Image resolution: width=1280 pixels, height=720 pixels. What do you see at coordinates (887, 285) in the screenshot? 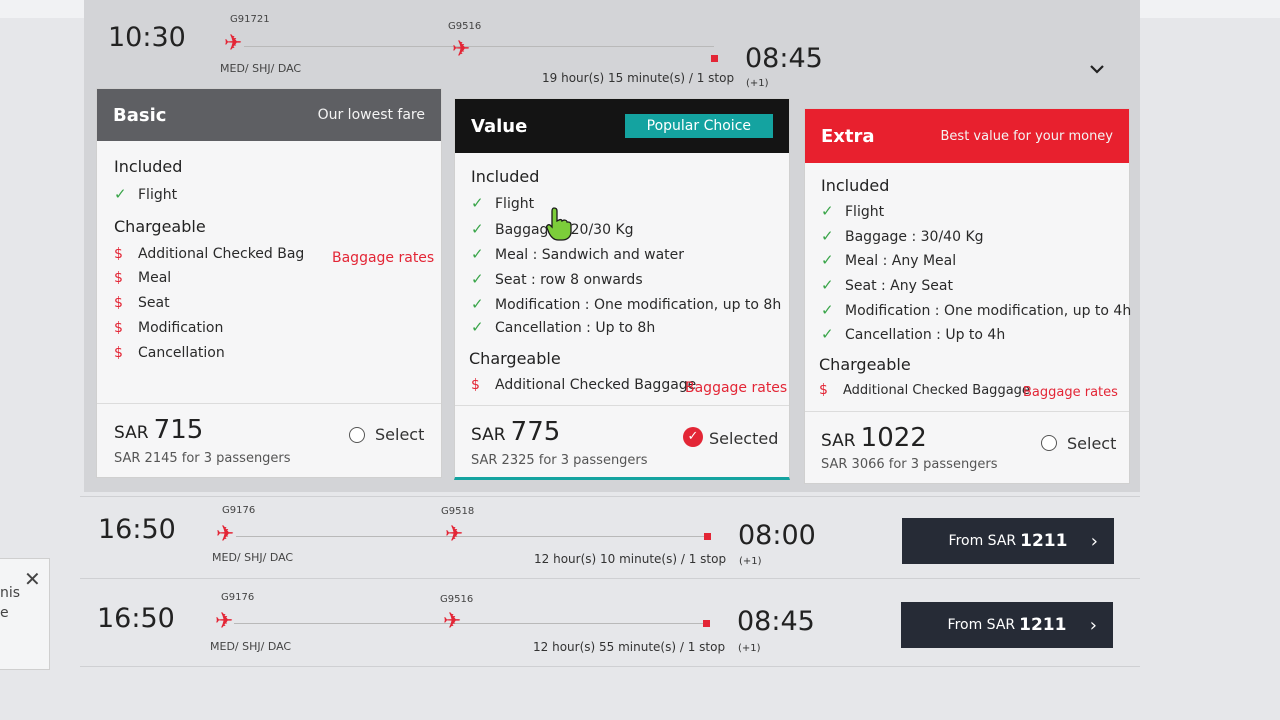
I see `included-item: ✓ Seat : Any Seat` at bounding box center [887, 285].